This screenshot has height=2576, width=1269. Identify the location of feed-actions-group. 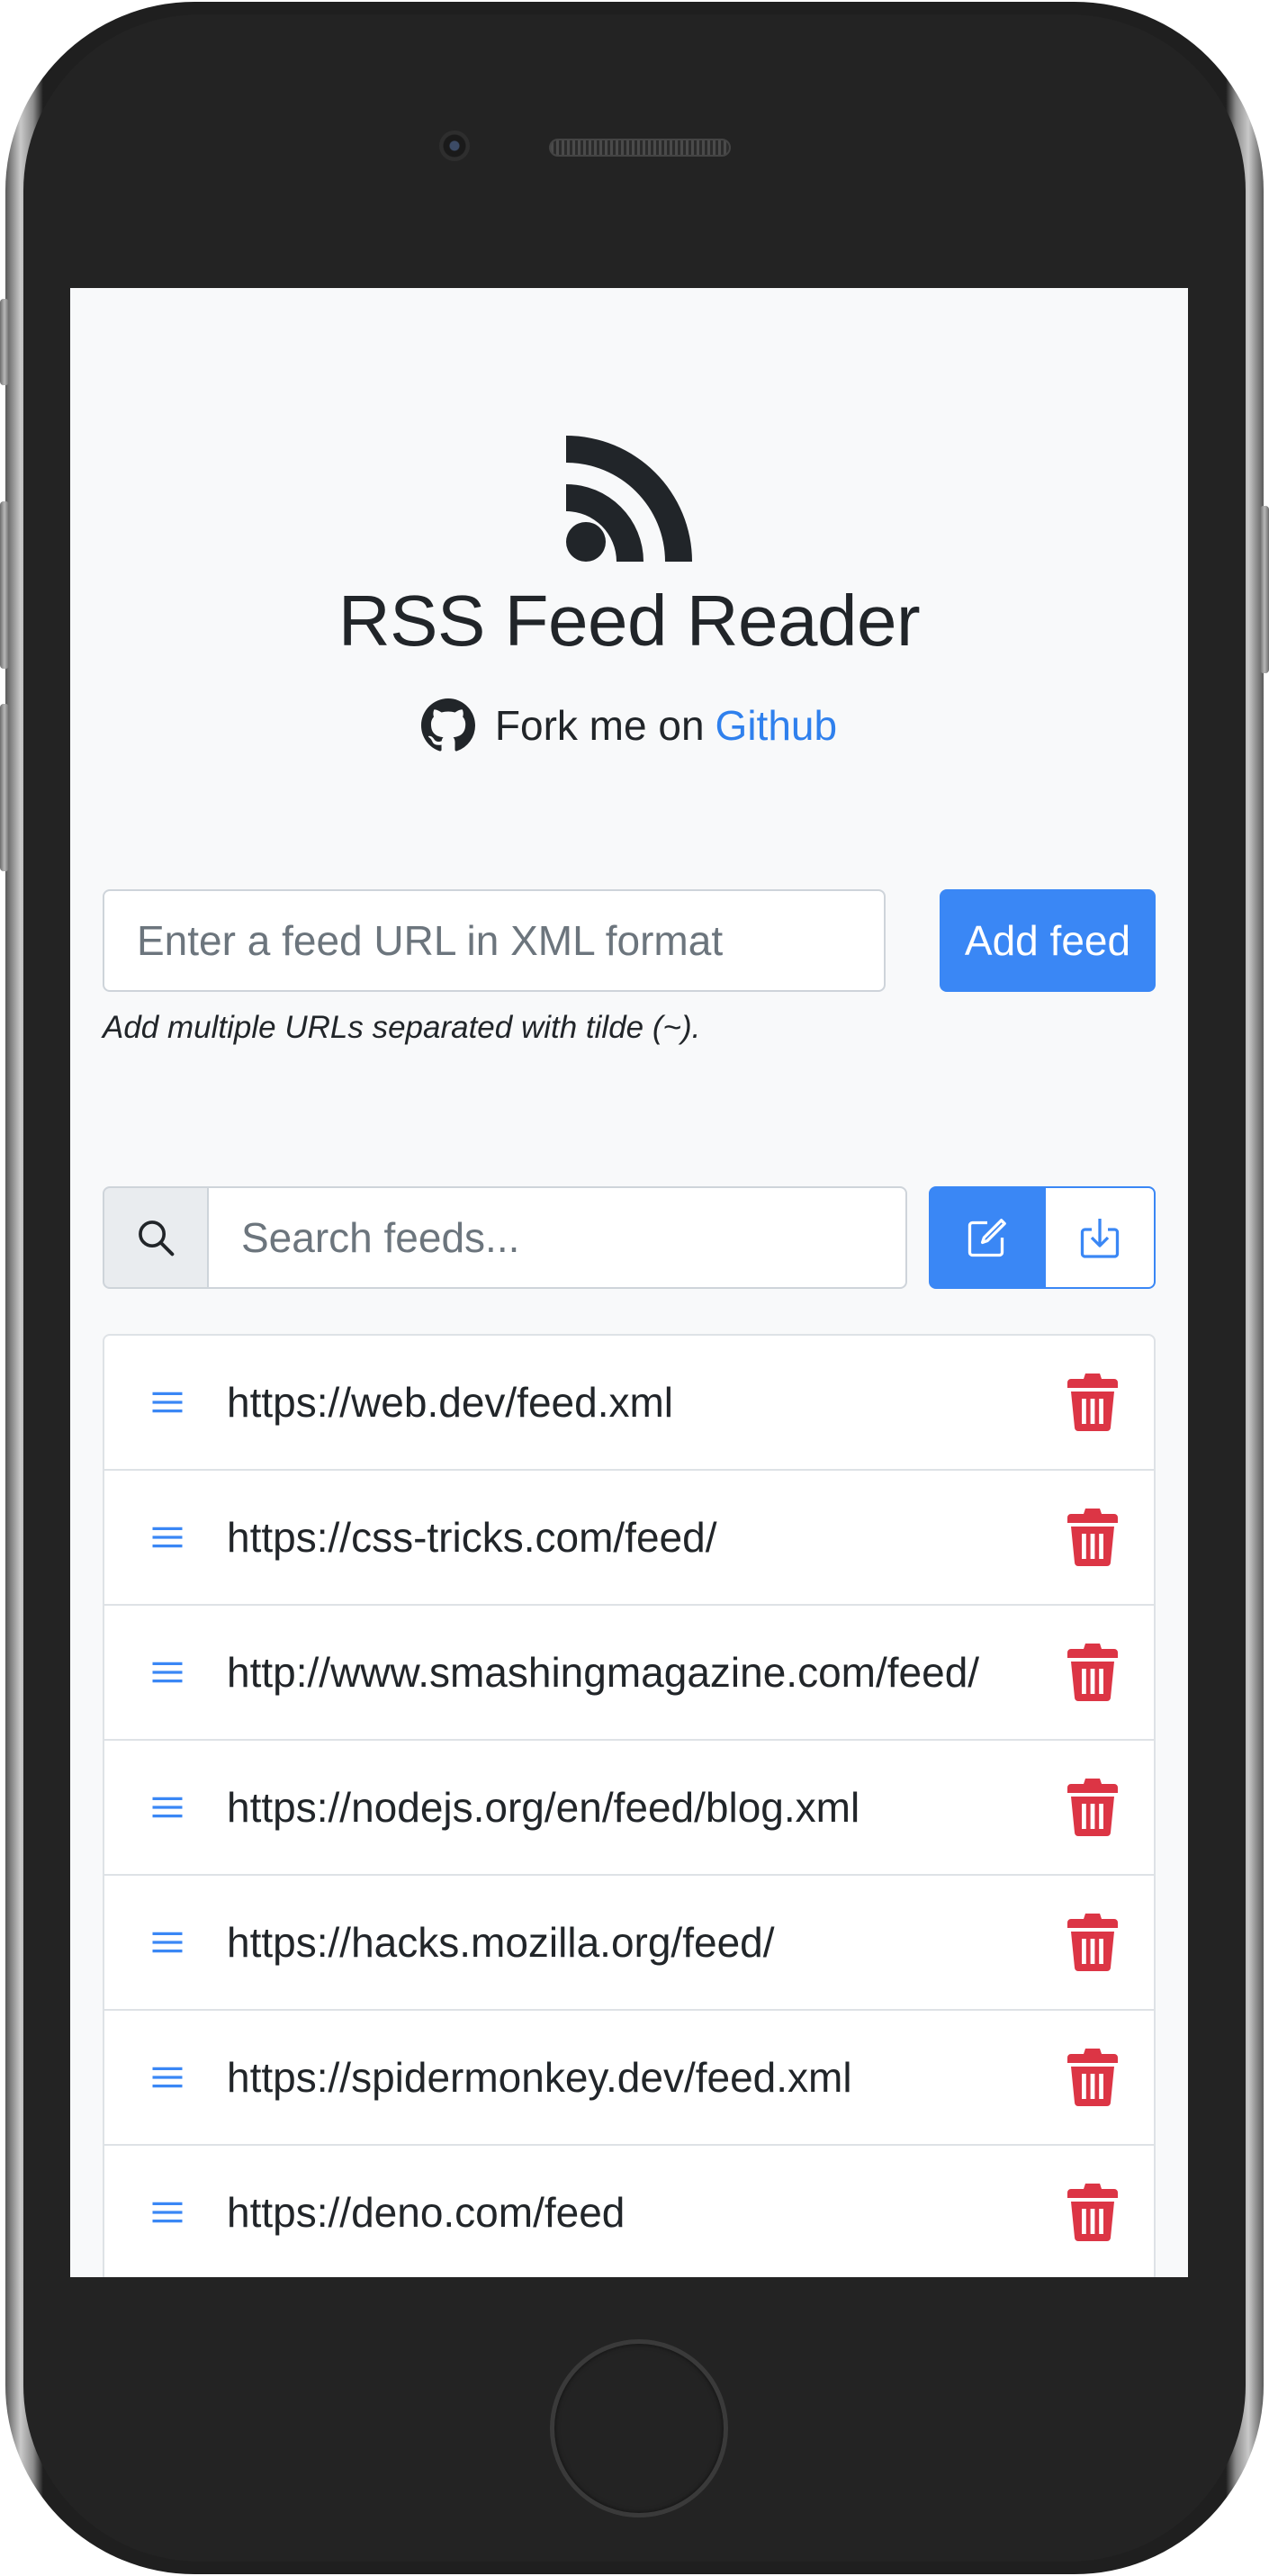
(1043, 1237).